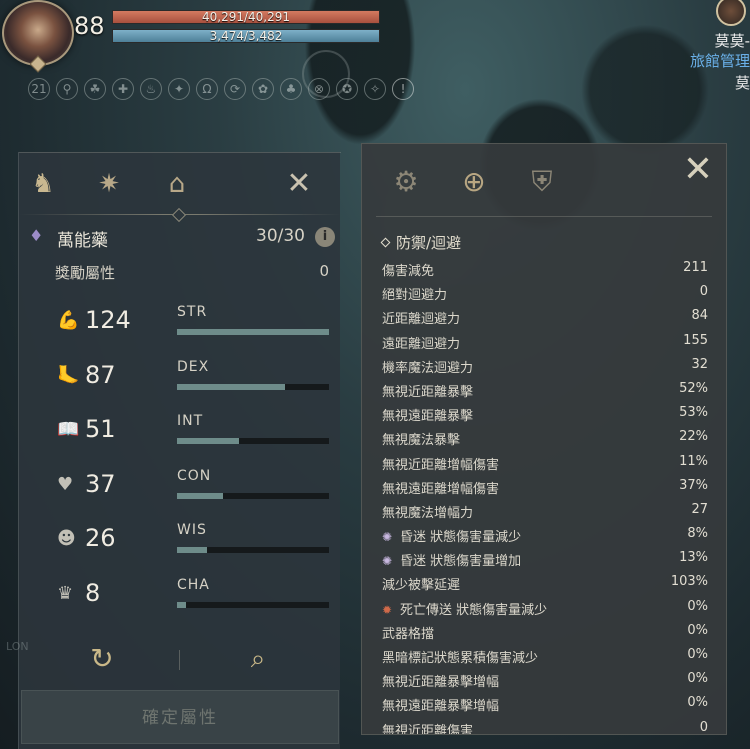 This screenshot has height=749, width=750. I want to click on death-teleport-icon: ✹, so click(387, 609).